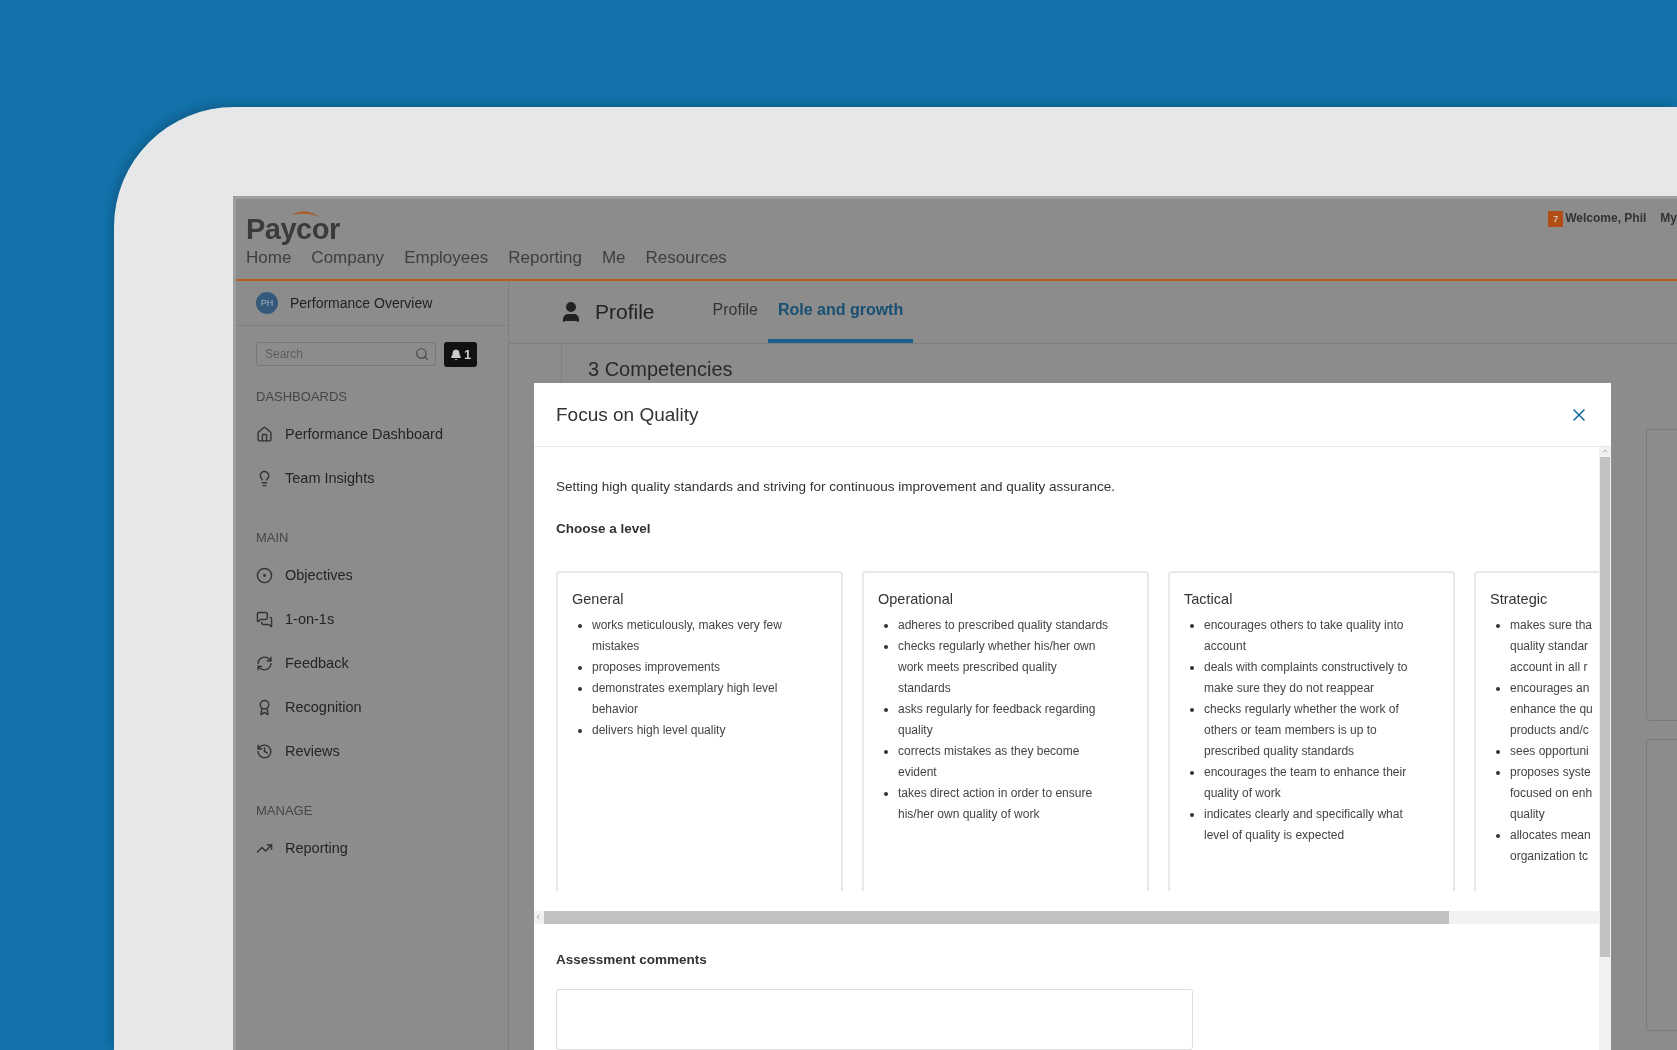 The image size is (1677, 1050). Describe the element at coordinates (1066, 917) in the screenshot. I see `horizontal-scrollbar` at that location.